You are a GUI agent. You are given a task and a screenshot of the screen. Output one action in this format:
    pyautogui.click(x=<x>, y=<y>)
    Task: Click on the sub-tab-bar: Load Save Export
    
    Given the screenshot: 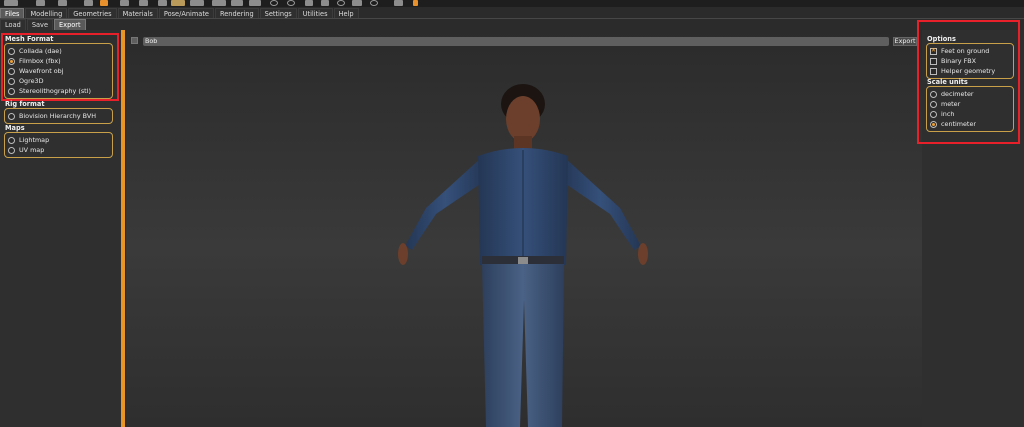 What is the action you would take?
    pyautogui.click(x=43, y=24)
    